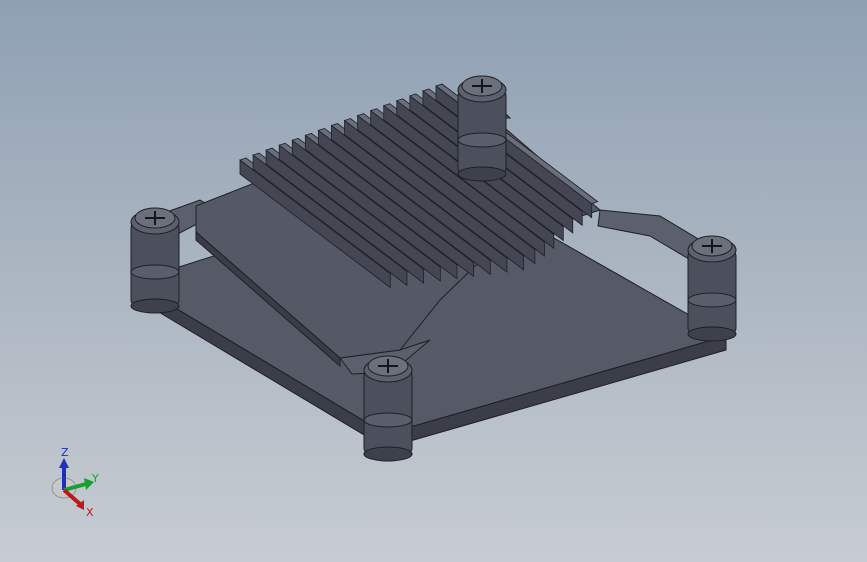  What do you see at coordinates (64, 463) in the screenshot?
I see `z-arrow-icon` at bounding box center [64, 463].